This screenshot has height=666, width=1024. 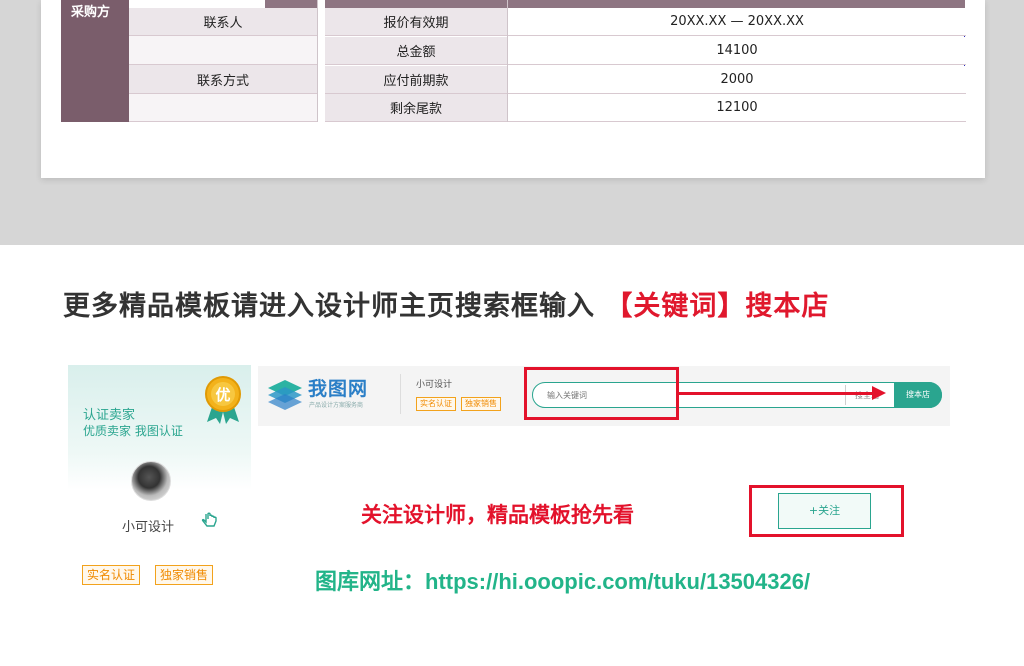 What do you see at coordinates (338, 387) in the screenshot?
I see `logo-text: 我图网` at bounding box center [338, 387].